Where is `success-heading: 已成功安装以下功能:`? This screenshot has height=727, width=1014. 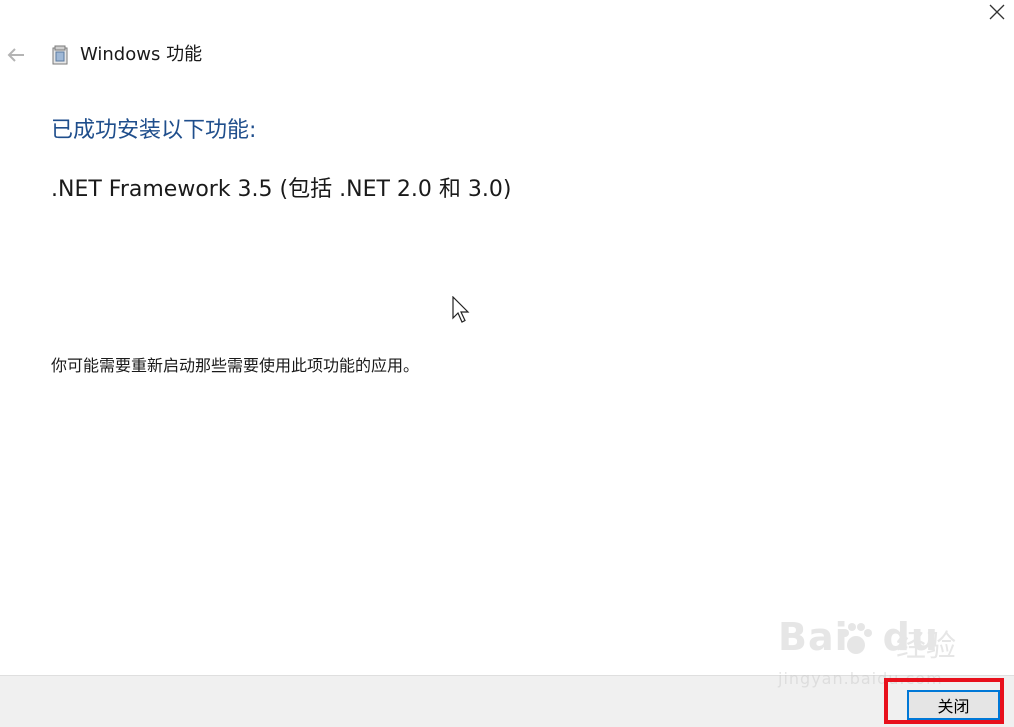
success-heading: 已成功安装以下功能: is located at coordinates (154, 130).